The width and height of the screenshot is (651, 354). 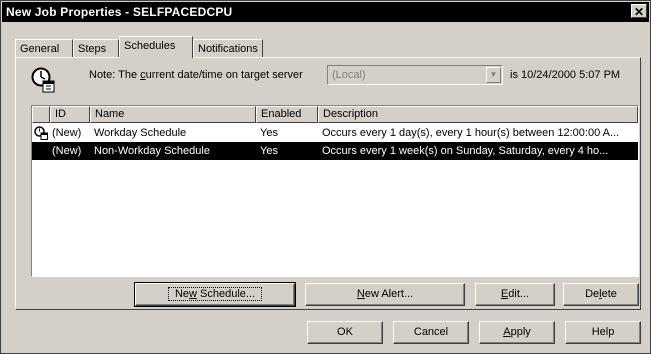 I want to click on tab-schedules: Schedules, so click(x=156, y=47).